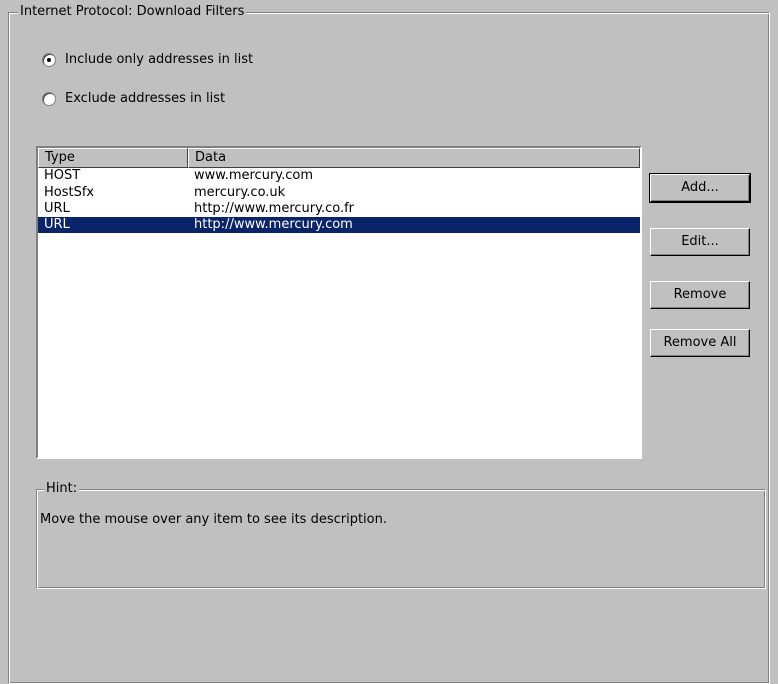 This screenshot has height=684, width=778. What do you see at coordinates (401, 539) in the screenshot?
I see `hint-groupbox` at bounding box center [401, 539].